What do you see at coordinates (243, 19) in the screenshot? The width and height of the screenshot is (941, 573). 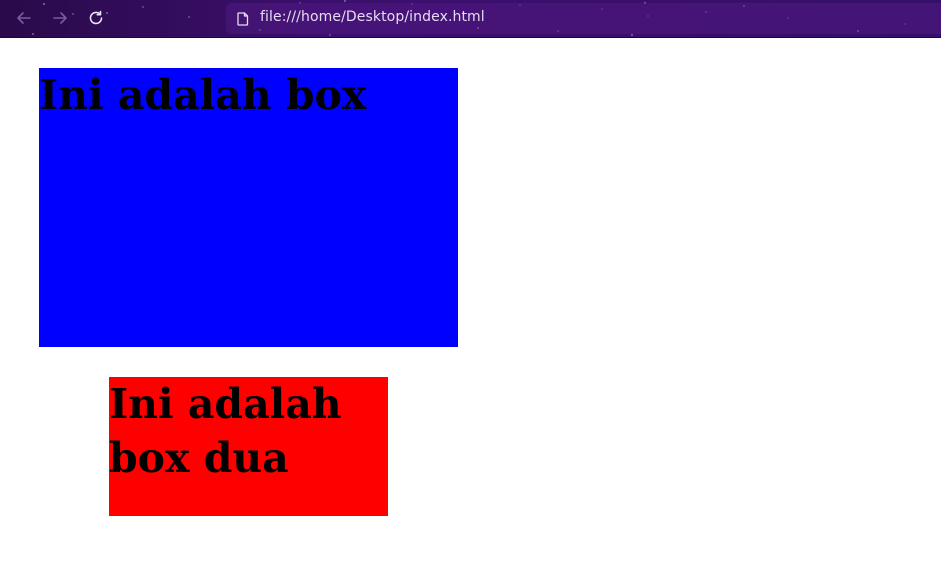 I see `page-icon` at bounding box center [243, 19].